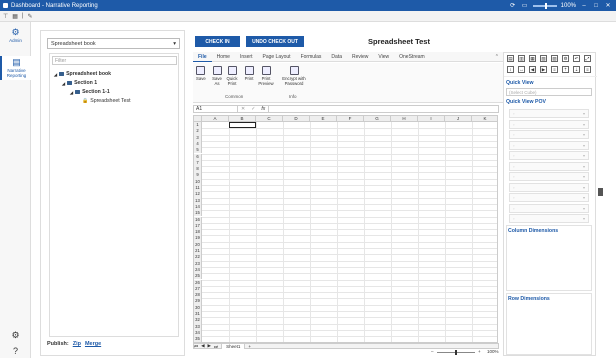 The width and height of the screenshot is (616, 358). I want to click on zoom-slider, so click(544, 5).